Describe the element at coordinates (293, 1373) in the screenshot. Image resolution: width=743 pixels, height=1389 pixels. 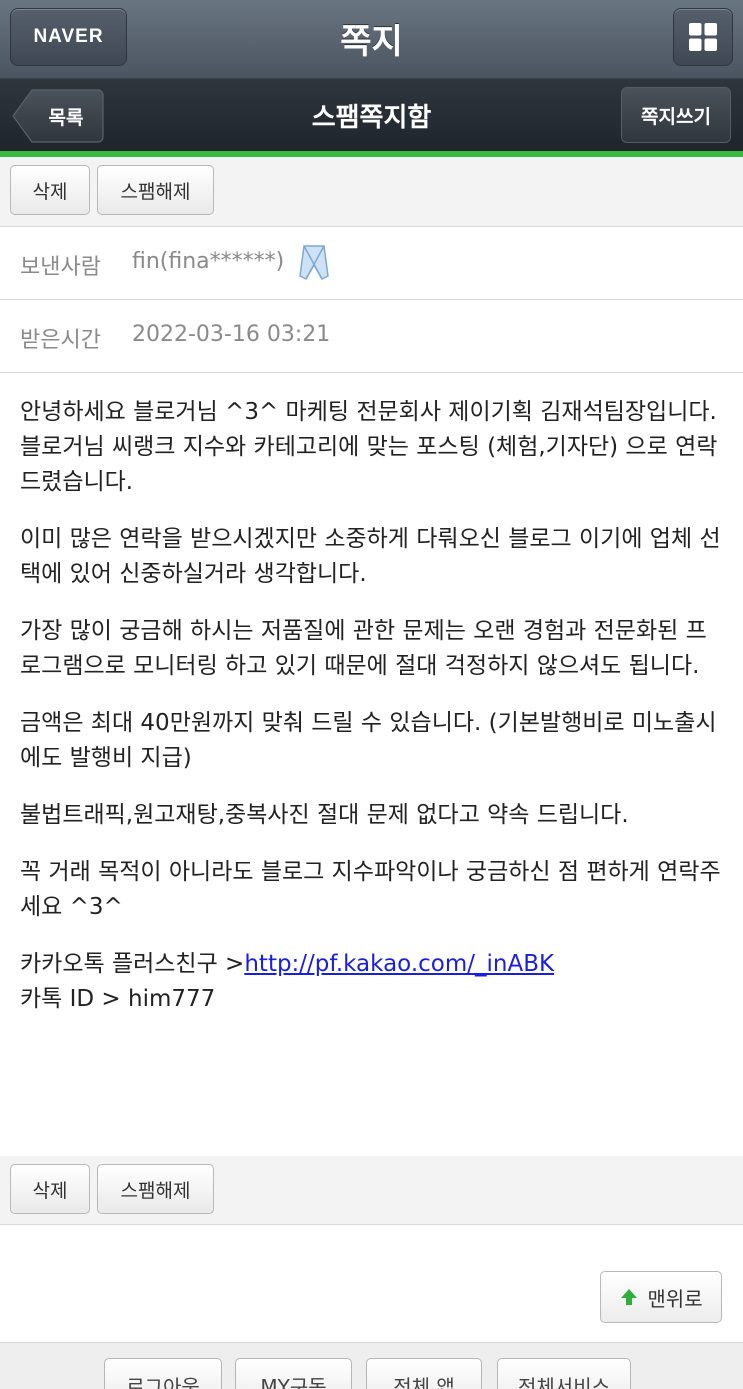
I see `my-subscription-button: MY구독` at that location.